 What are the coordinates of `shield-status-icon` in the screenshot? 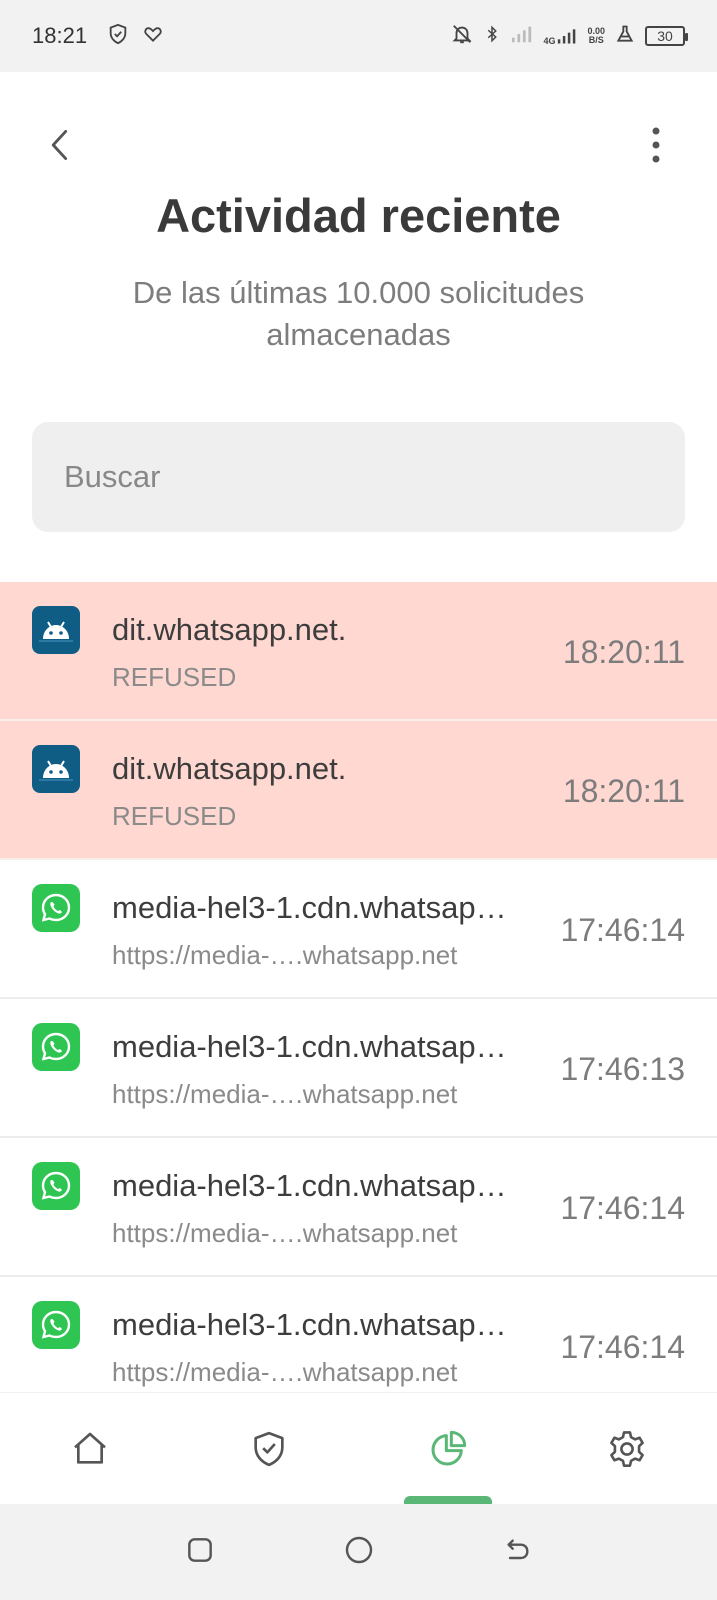 It's located at (118, 36).